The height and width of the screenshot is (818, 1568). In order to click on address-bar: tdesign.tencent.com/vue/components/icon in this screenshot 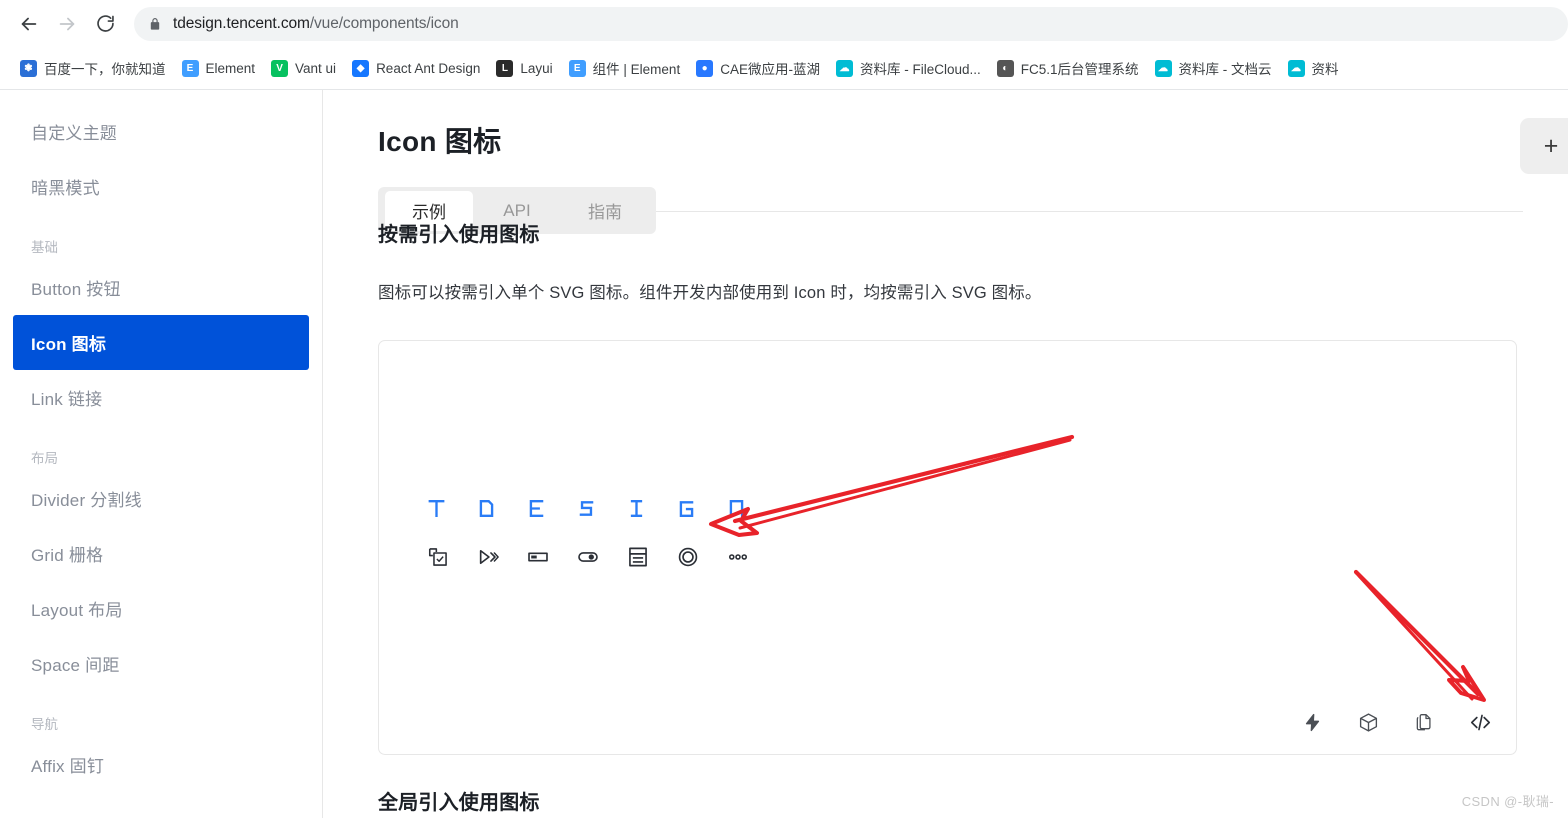, I will do `click(851, 23)`.